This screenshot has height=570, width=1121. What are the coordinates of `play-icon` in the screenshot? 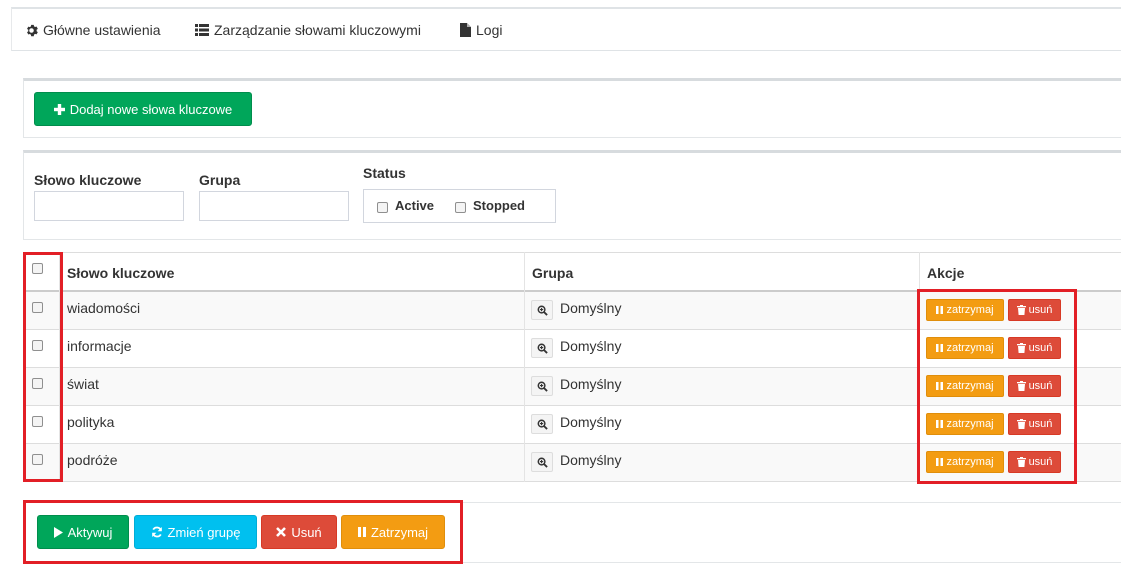 It's located at (58, 532).